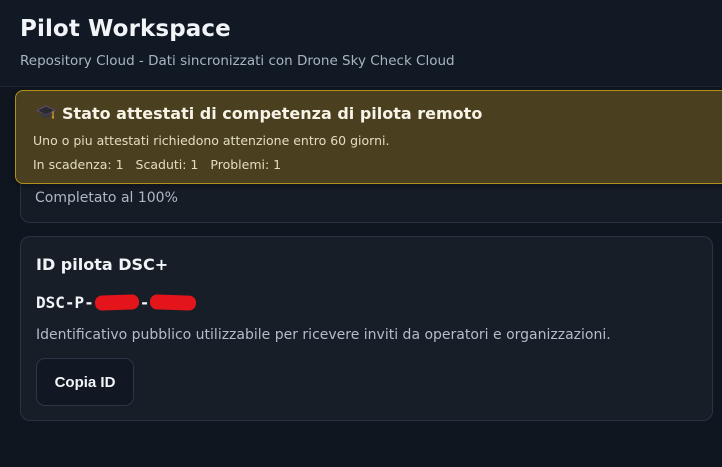  I want to click on copy-id-button: Copia ID, so click(85, 382).